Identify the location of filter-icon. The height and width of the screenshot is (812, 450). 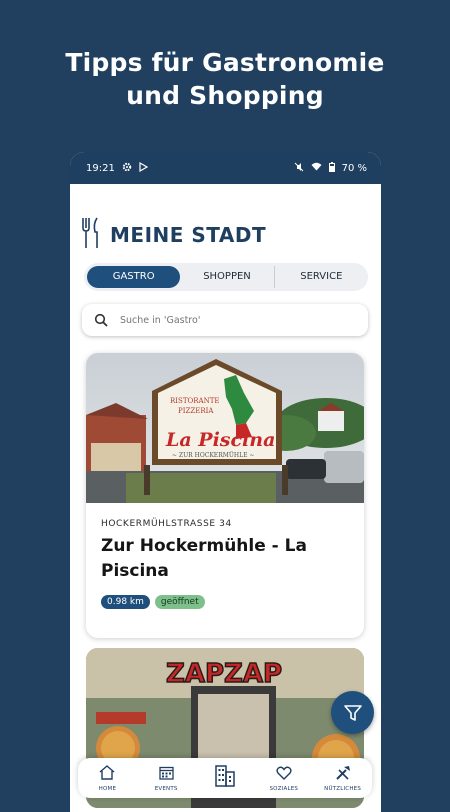
(353, 713).